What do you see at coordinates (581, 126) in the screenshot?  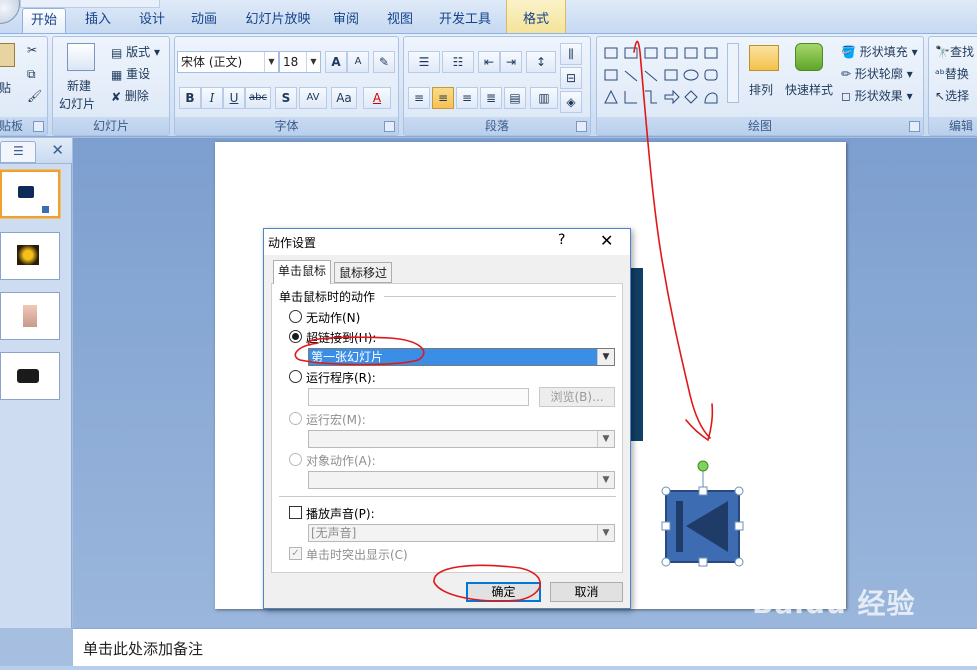 I see `paragraph-launcher-icon` at bounding box center [581, 126].